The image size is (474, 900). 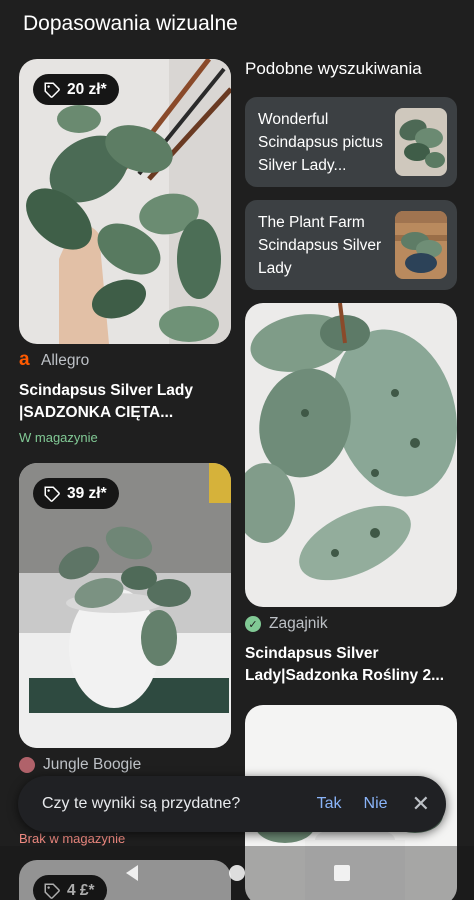 What do you see at coordinates (130, 23) in the screenshot?
I see `page-title: Dopasowania wizualne` at bounding box center [130, 23].